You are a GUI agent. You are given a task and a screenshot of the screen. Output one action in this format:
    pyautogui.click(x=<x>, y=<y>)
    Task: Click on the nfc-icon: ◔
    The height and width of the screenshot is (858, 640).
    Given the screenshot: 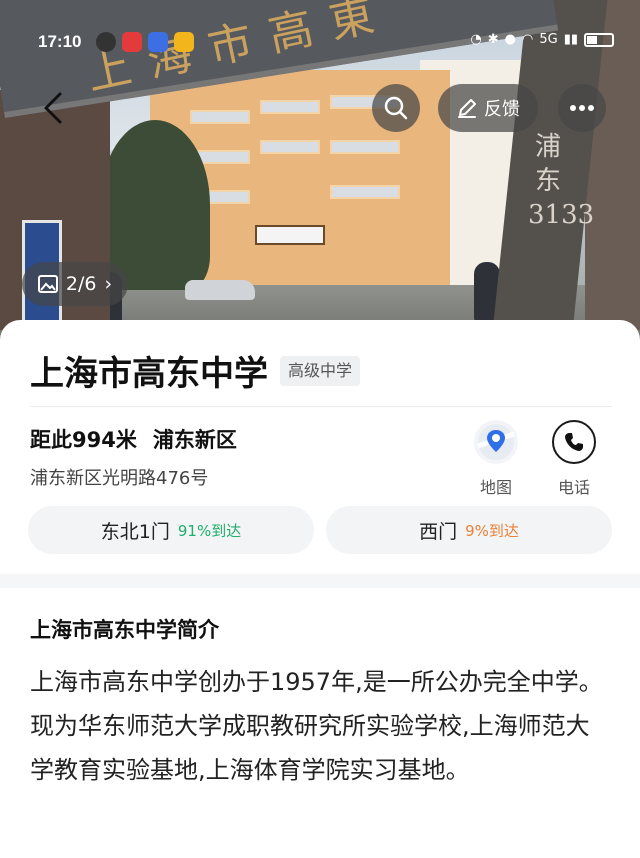 What is the action you would take?
    pyautogui.click(x=476, y=39)
    